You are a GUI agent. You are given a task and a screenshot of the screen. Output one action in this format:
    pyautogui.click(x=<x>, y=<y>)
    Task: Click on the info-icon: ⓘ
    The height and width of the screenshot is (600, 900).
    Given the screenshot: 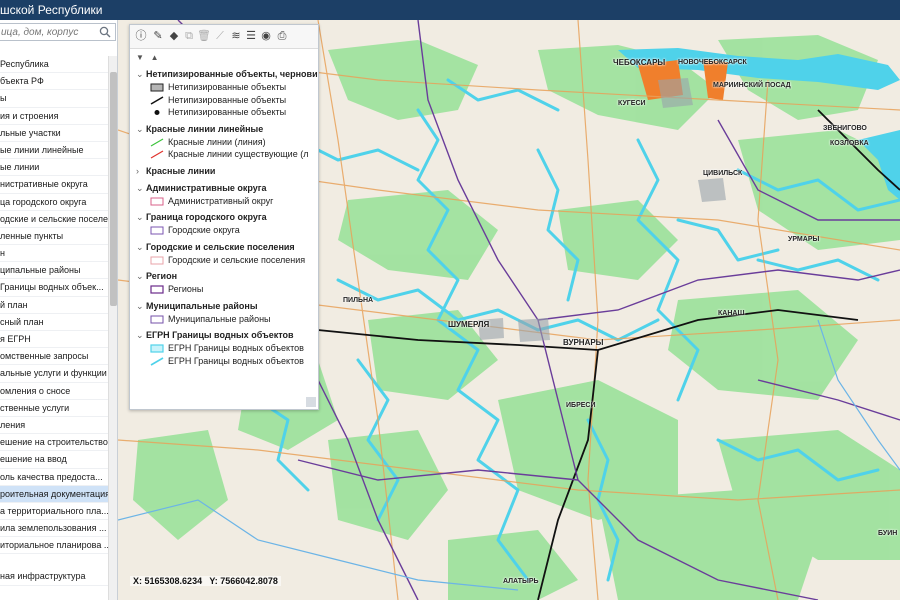 What is the action you would take?
    pyautogui.click(x=141, y=36)
    